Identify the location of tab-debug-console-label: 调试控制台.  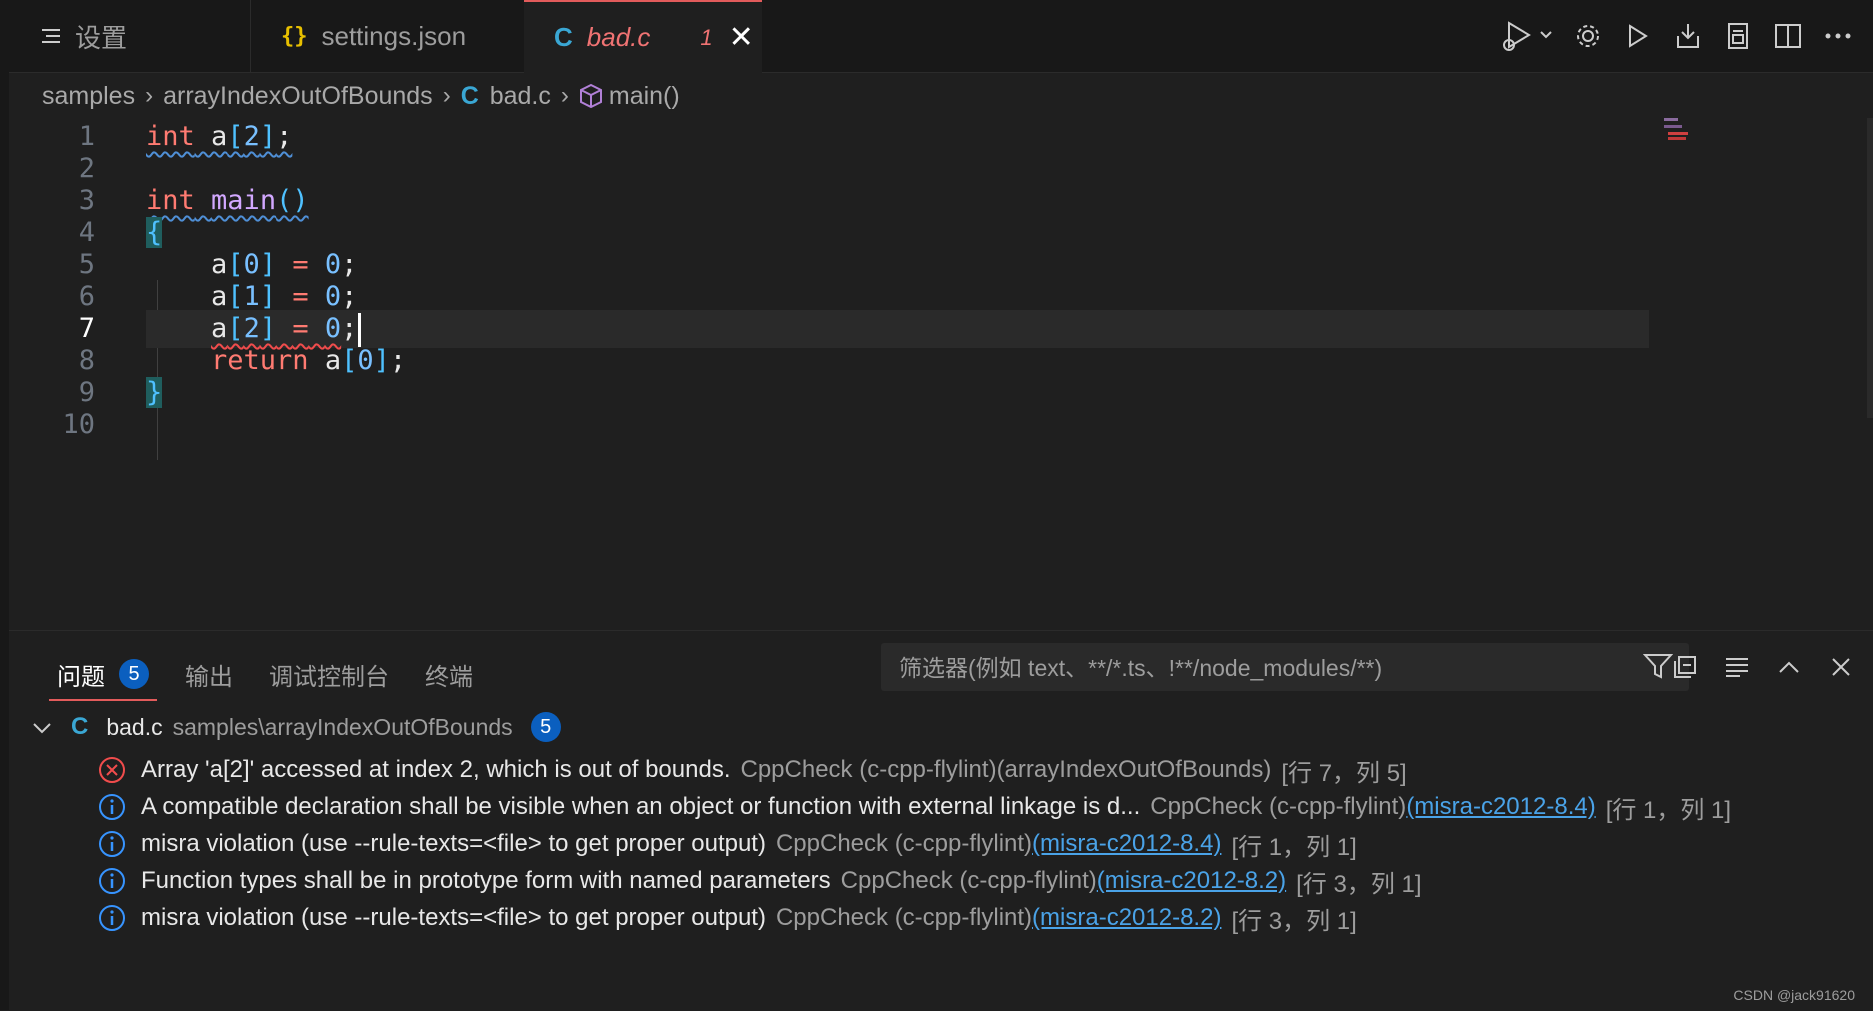
(329, 677).